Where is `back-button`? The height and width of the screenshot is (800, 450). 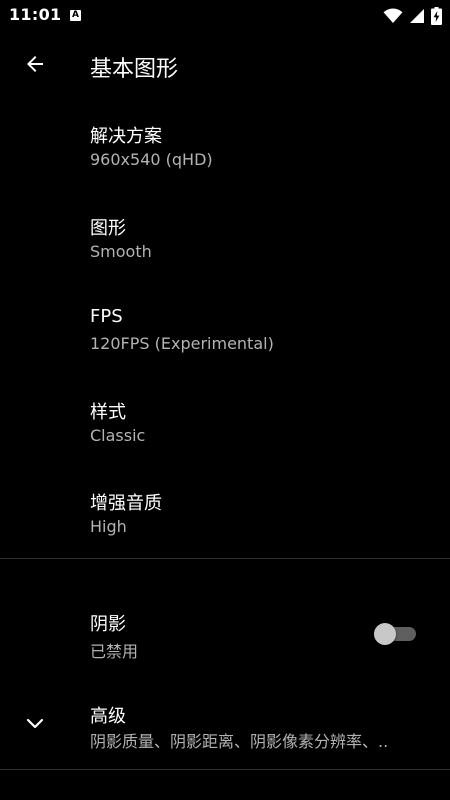
back-button is located at coordinates (35, 66).